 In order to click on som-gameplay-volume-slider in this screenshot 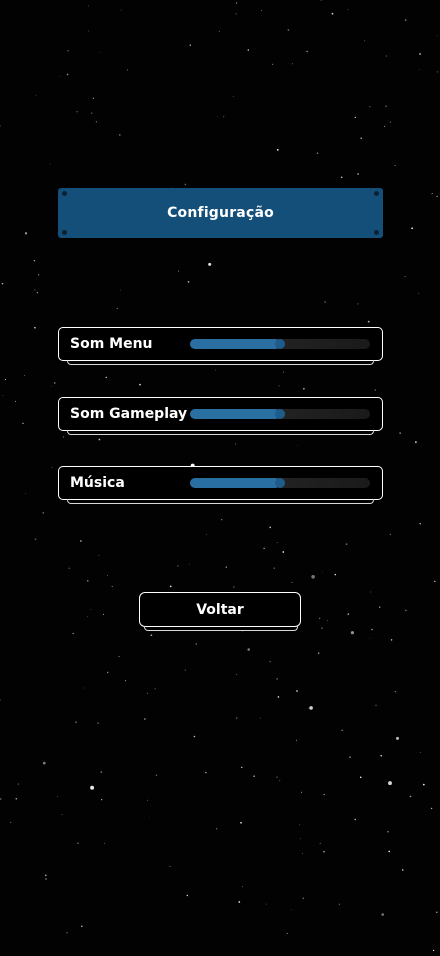, I will do `click(280, 414)`.